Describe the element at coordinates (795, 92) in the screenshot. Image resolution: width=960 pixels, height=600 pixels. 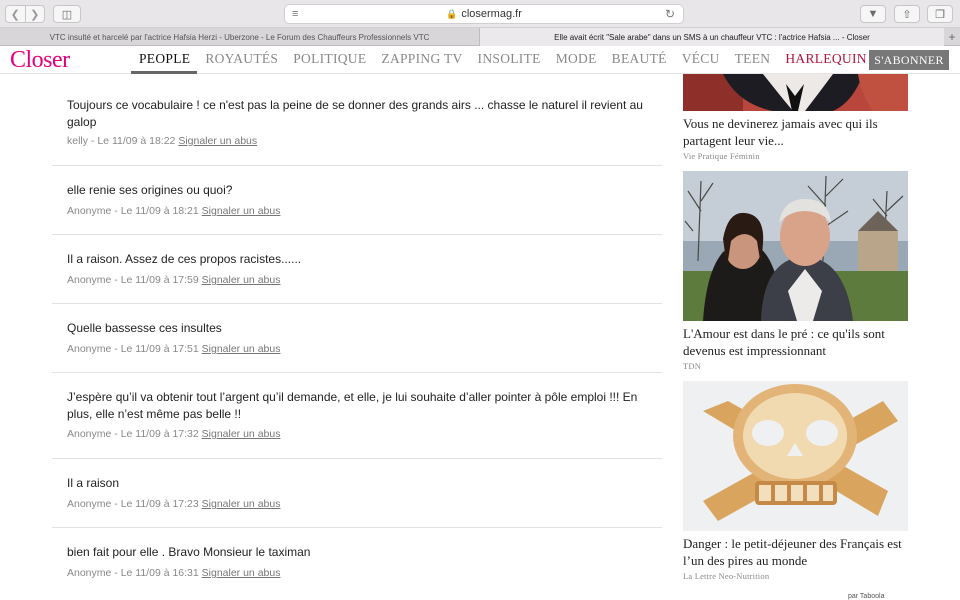
I see `sponsored-image-couple-suit` at that location.